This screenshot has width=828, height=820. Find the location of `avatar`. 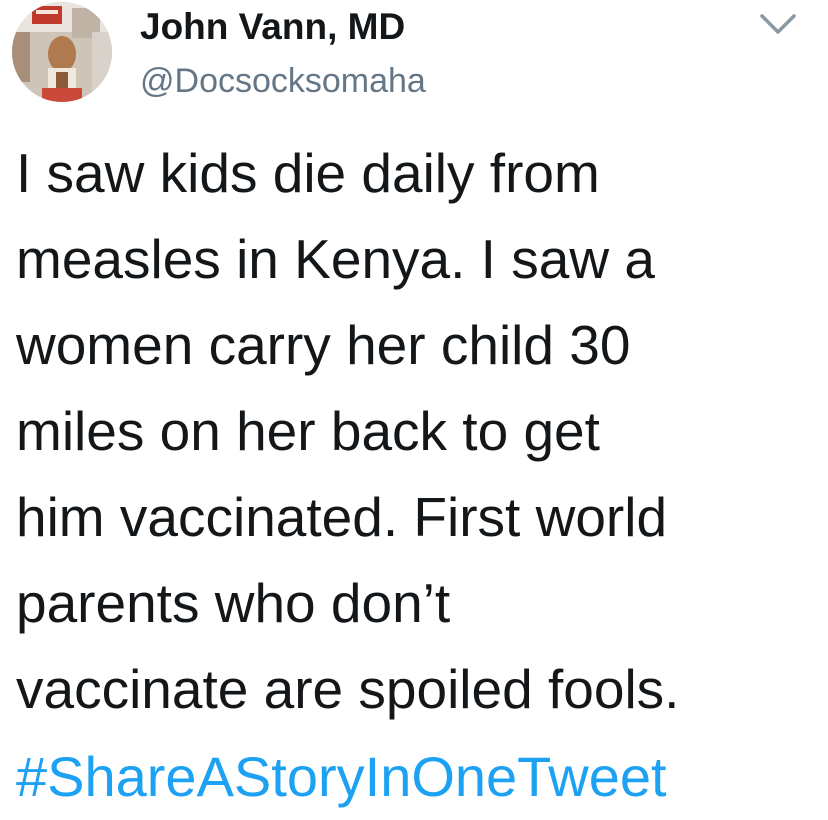

avatar is located at coordinates (62, 52).